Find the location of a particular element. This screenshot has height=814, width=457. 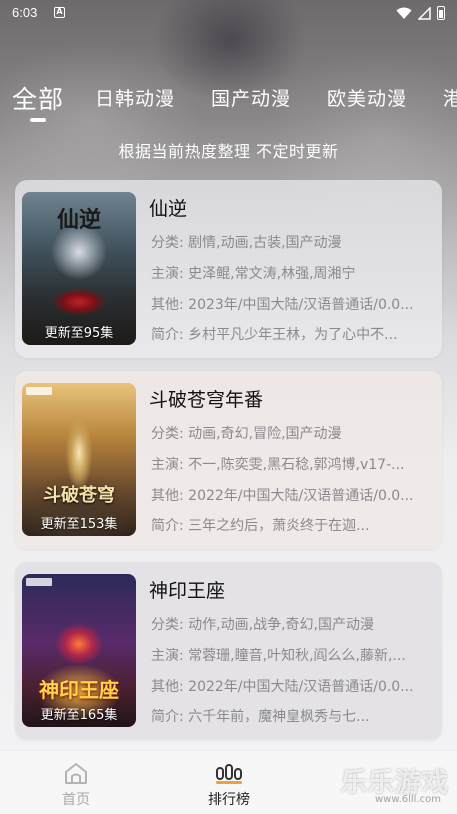

anime-title: 仙逆 is located at coordinates (168, 209).